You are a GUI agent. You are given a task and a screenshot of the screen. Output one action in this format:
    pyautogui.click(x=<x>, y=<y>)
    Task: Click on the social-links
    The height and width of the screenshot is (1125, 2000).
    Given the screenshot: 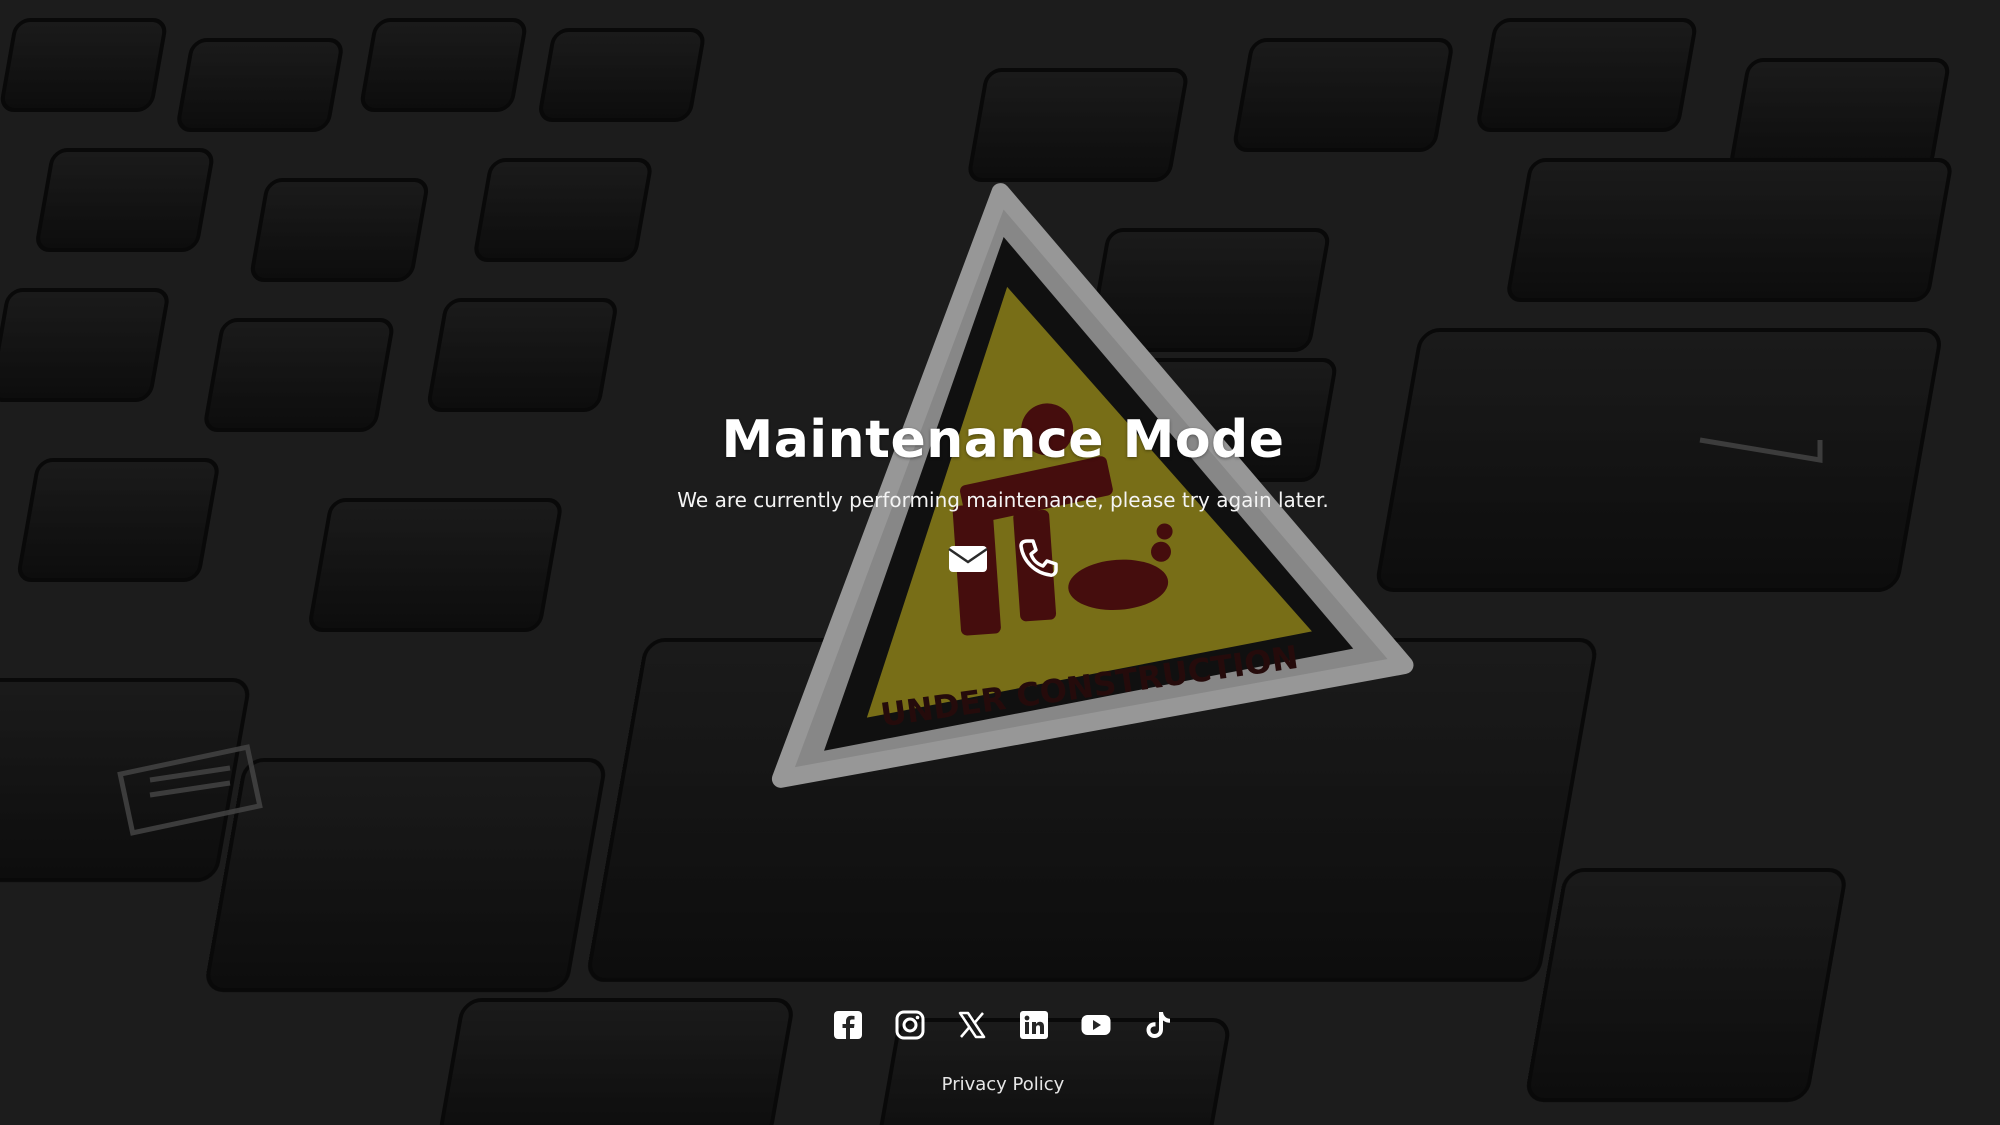 What is the action you would take?
    pyautogui.click(x=1000, y=1025)
    